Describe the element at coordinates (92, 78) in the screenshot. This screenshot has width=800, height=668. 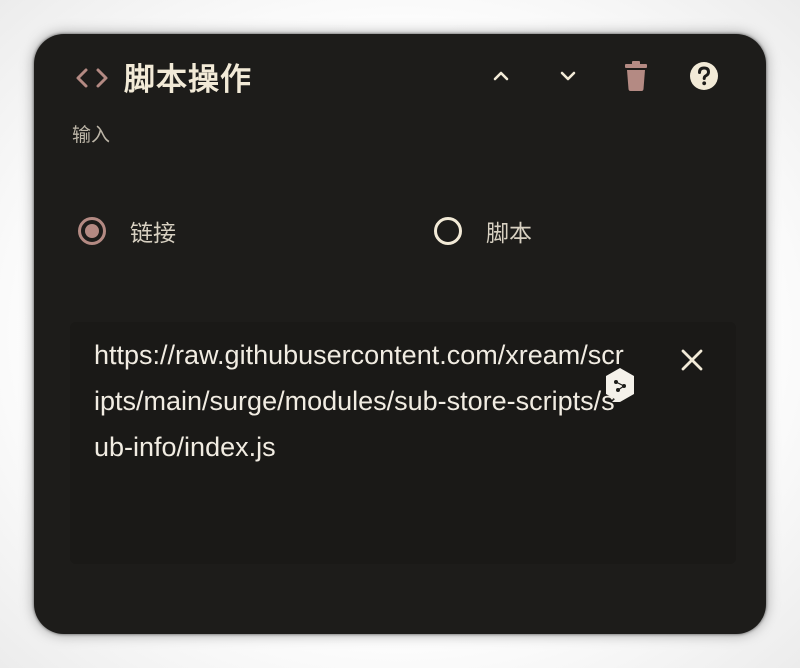
I see `code-brackets-icon` at that location.